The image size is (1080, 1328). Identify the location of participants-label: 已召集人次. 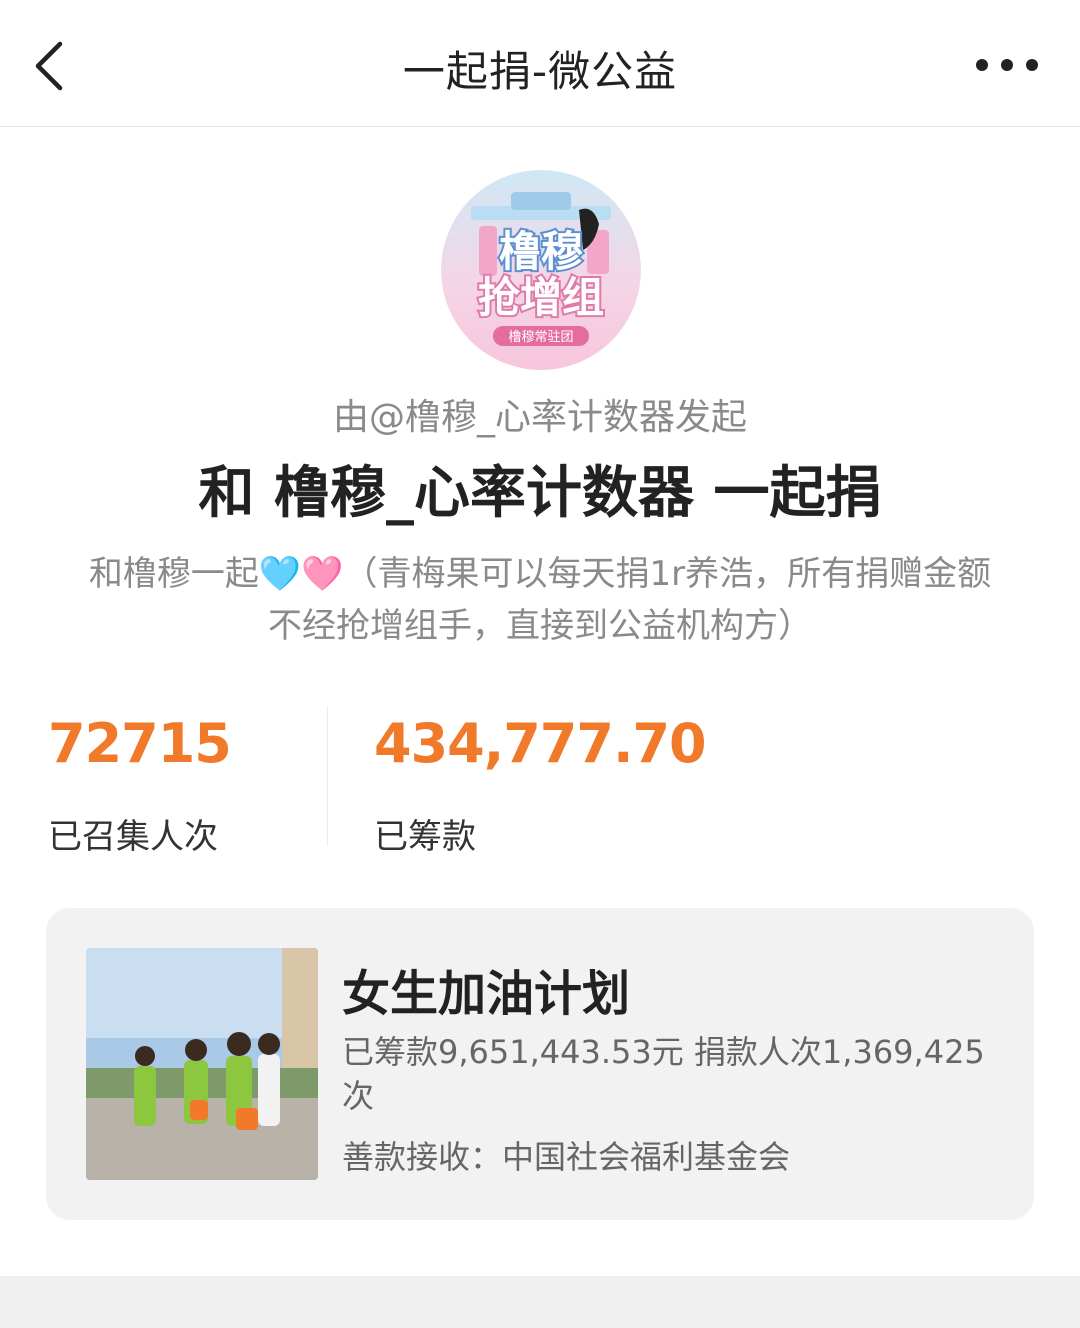
(133, 837).